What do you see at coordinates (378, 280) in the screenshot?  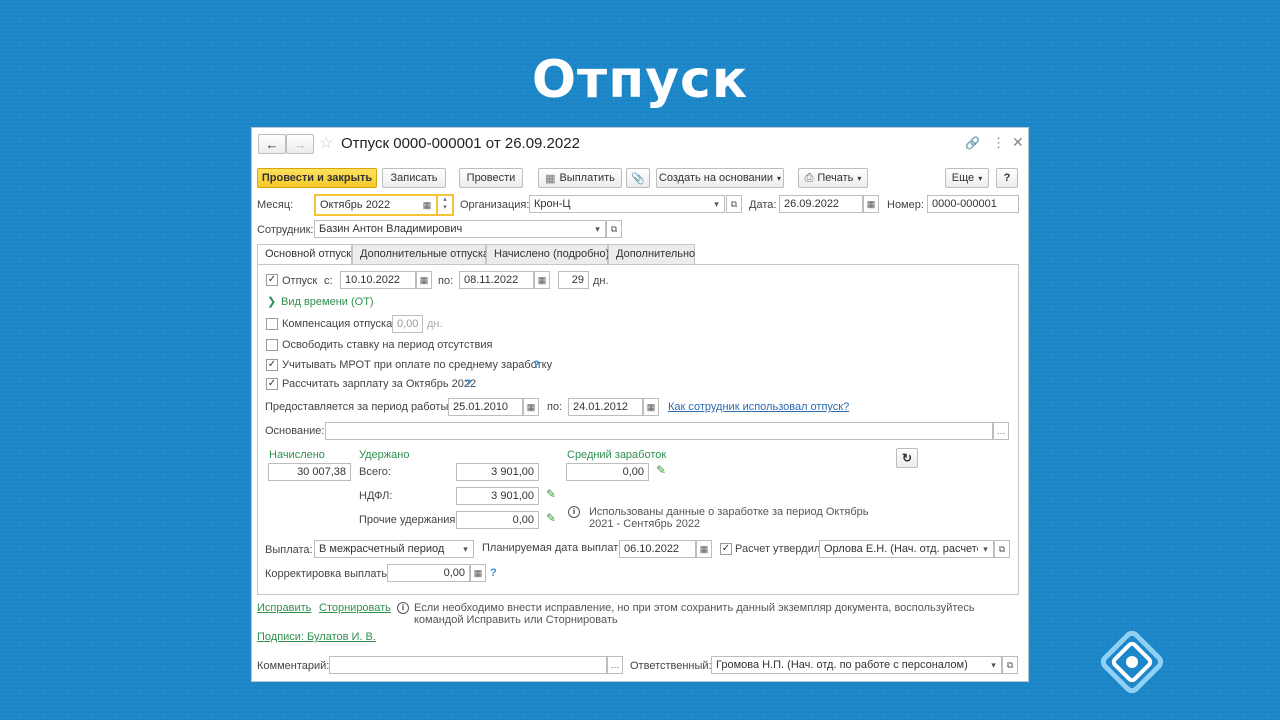 I see `vacation-from-input: 10.10.2022` at bounding box center [378, 280].